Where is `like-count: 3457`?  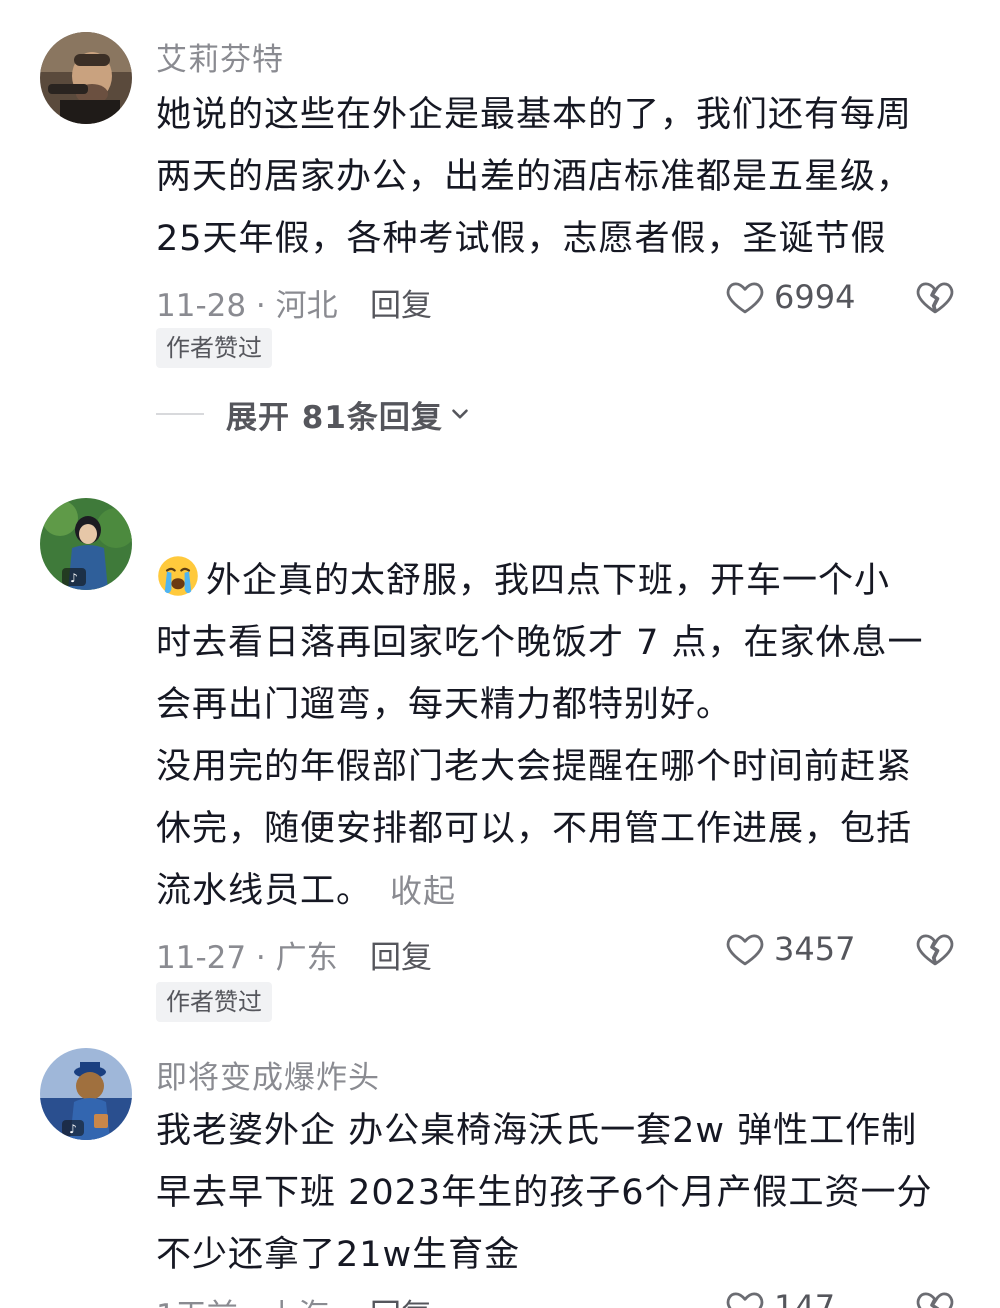
like-count: 3457 is located at coordinates (815, 949).